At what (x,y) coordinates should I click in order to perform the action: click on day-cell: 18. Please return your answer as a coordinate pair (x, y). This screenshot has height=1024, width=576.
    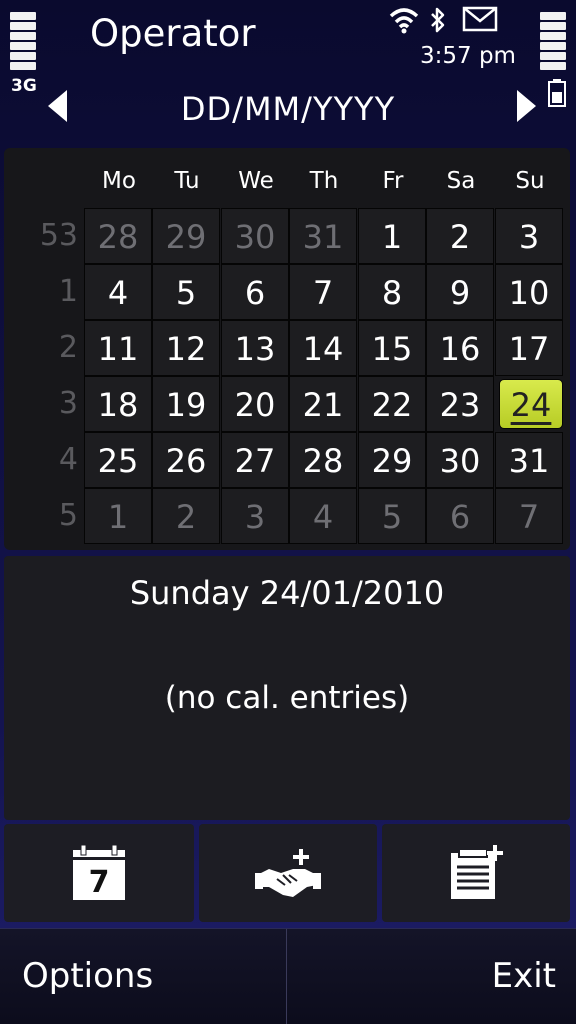
    Looking at the image, I should click on (118, 404).